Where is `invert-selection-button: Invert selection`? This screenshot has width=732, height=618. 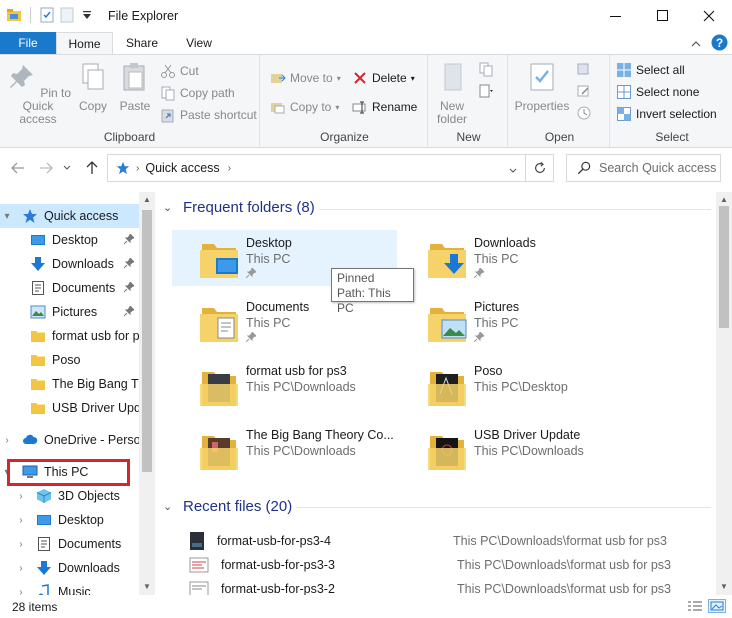 invert-selection-button: Invert selection is located at coordinates (666, 114).